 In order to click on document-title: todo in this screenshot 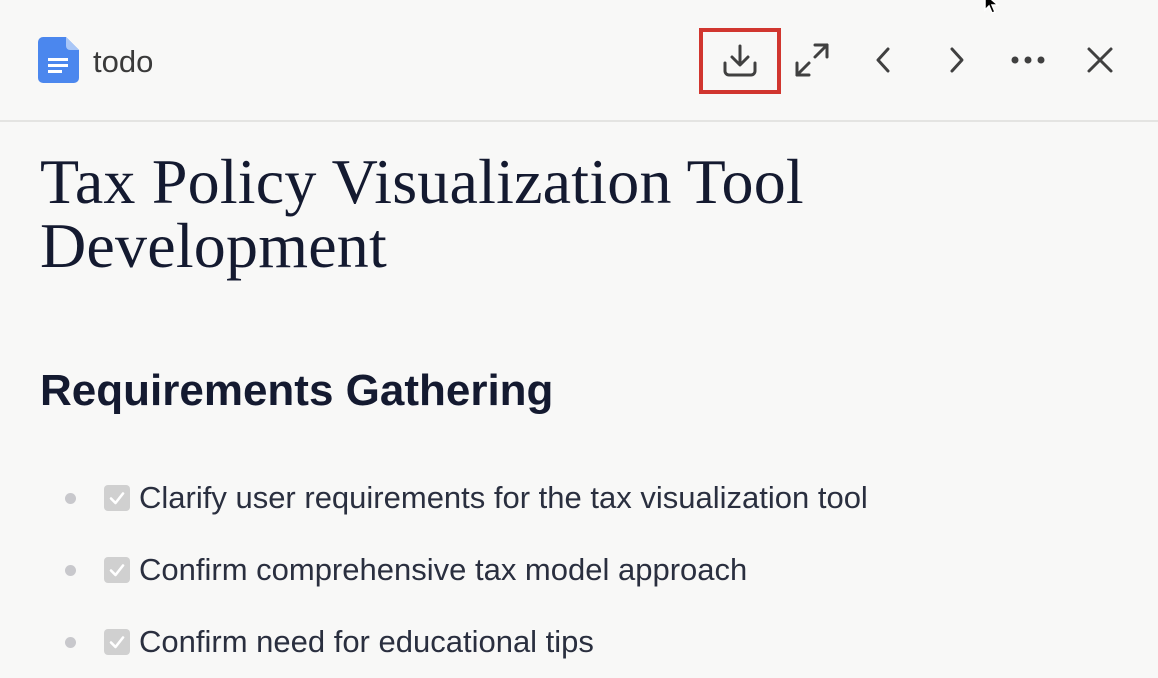, I will do `click(123, 61)`.